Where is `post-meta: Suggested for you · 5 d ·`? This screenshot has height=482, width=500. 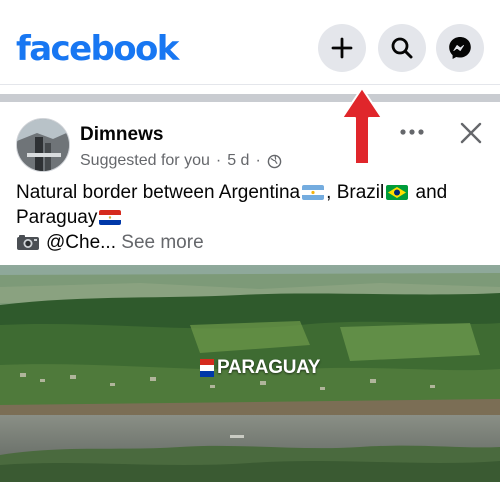 post-meta: Suggested for you · 5 d · is located at coordinates (181, 161).